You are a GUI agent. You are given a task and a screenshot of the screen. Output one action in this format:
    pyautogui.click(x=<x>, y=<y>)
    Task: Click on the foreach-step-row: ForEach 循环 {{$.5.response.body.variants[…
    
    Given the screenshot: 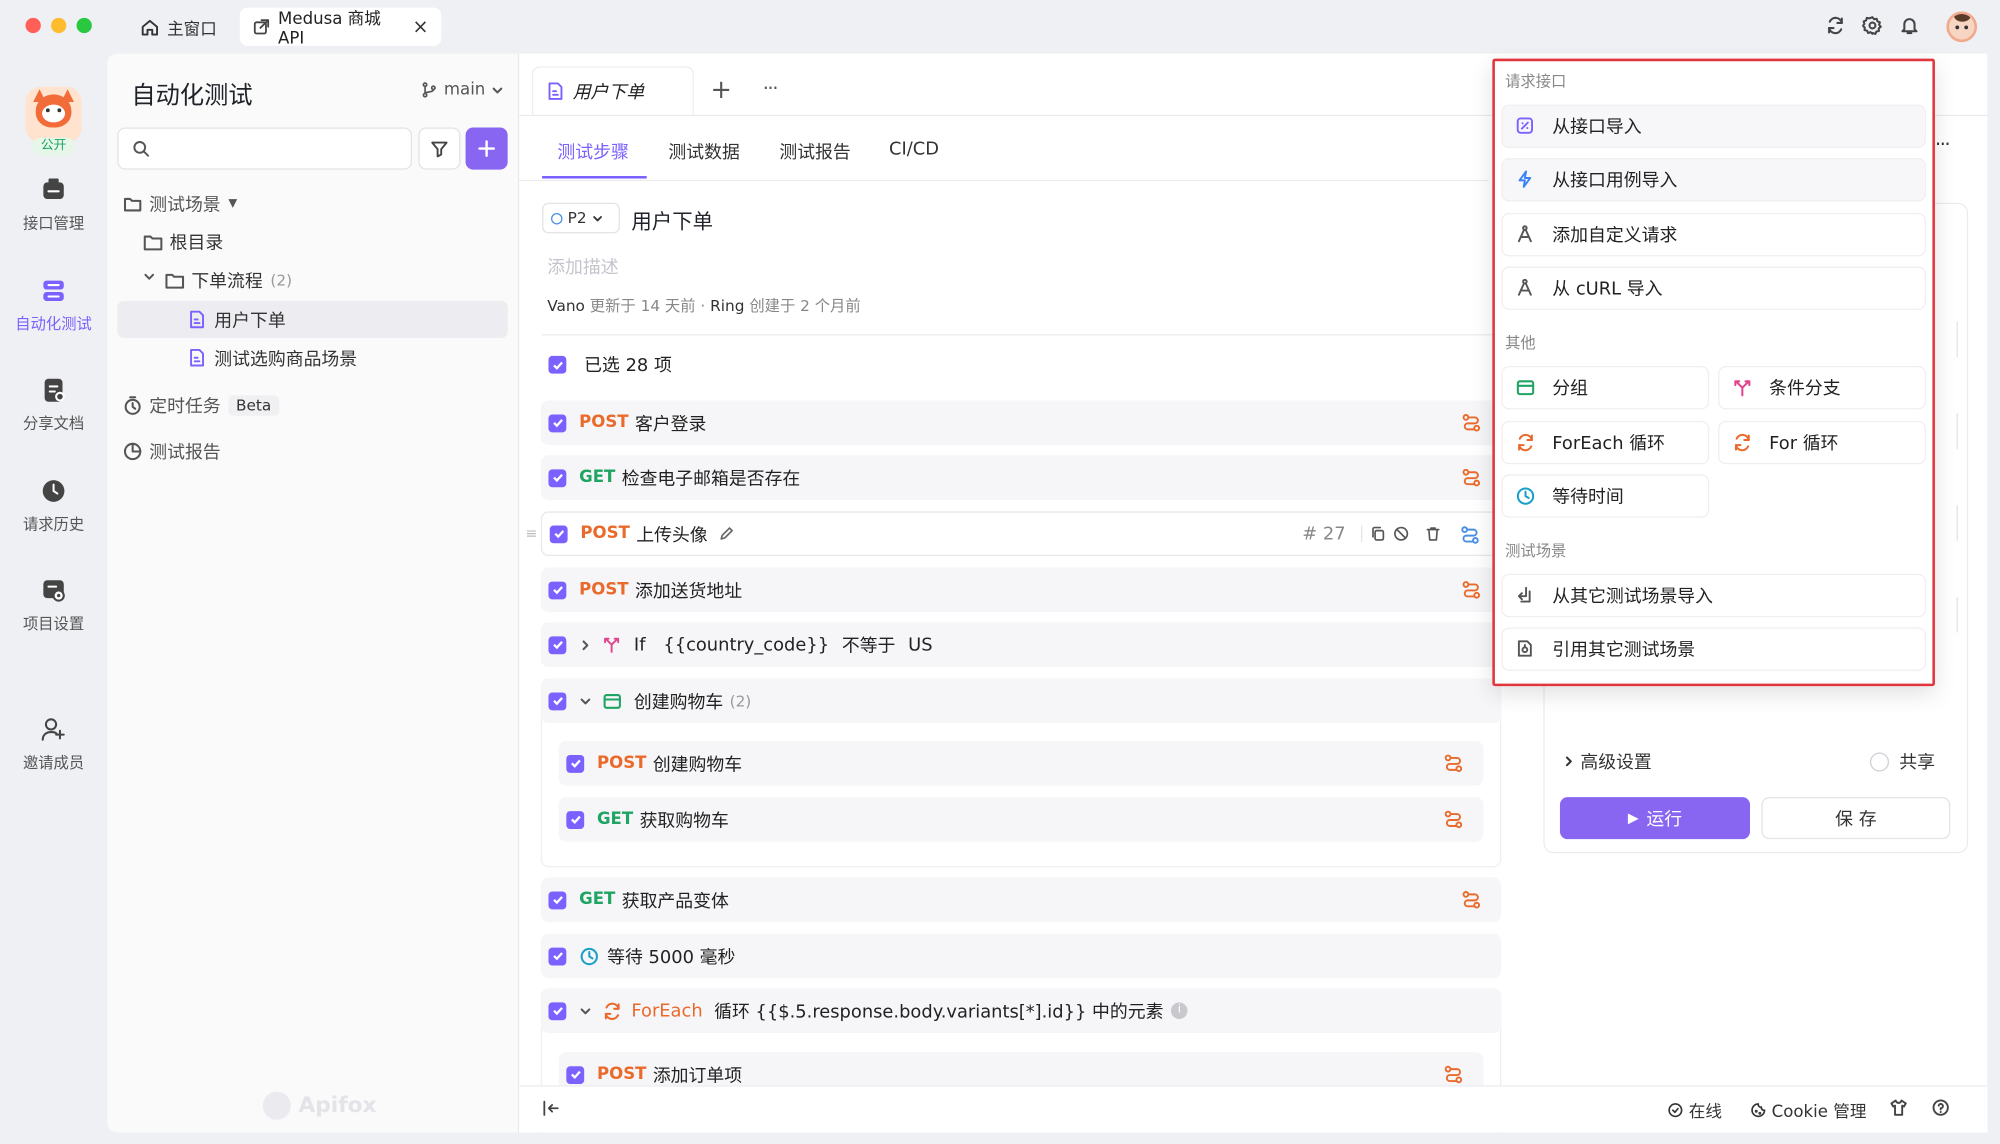 What is the action you would take?
    pyautogui.click(x=1021, y=1011)
    